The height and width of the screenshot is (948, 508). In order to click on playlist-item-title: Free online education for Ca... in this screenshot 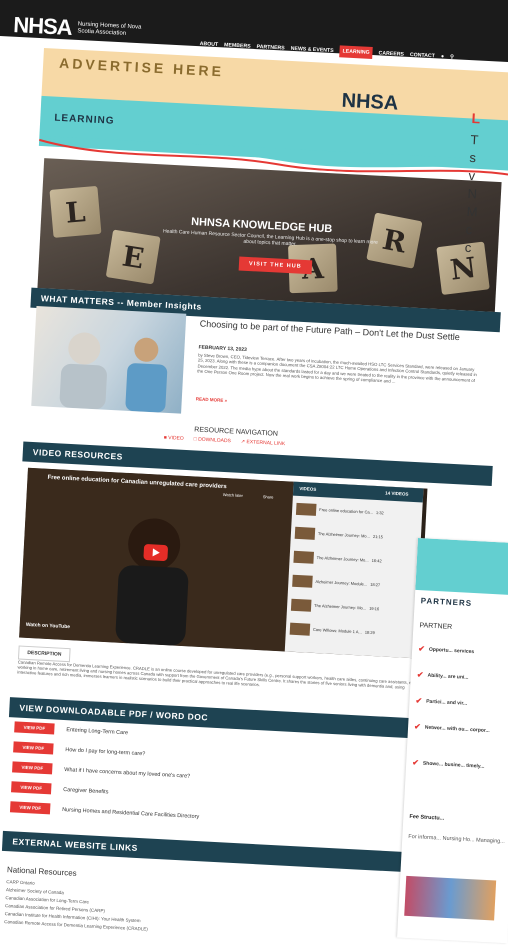, I will do `click(346, 511)`.